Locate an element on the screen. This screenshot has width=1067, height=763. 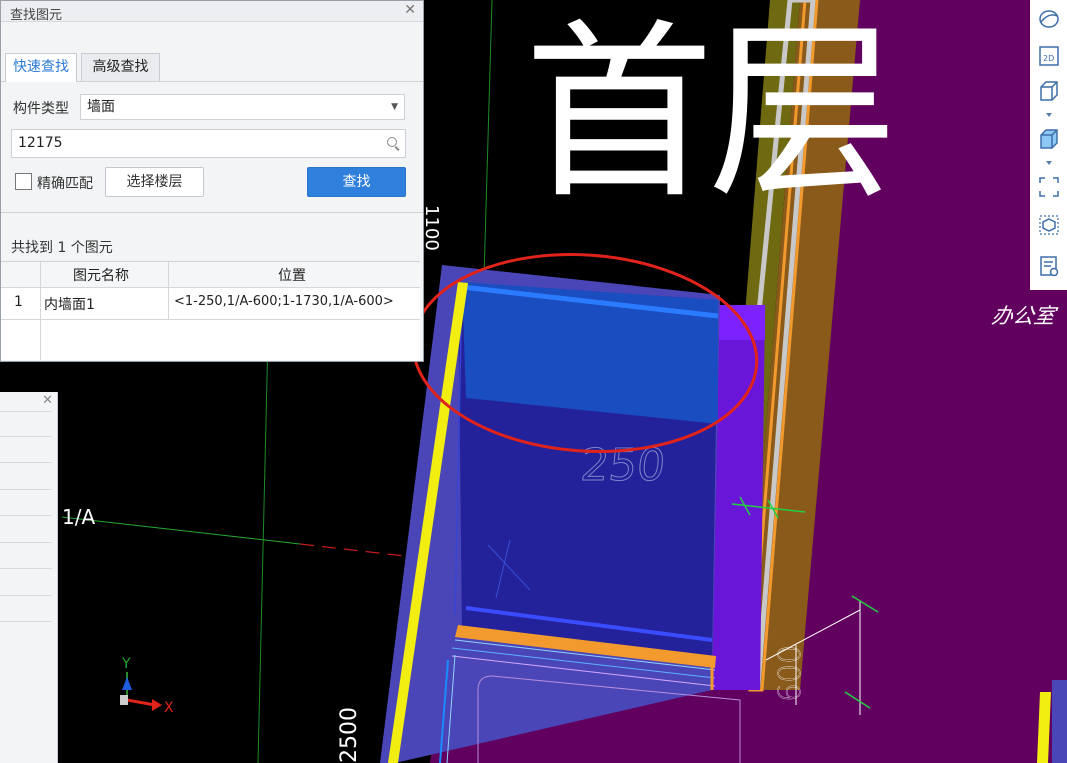
table-row: 1 内墙面1 <1-250,1/A-600;1-1730,1/A-600> is located at coordinates (210, 303).